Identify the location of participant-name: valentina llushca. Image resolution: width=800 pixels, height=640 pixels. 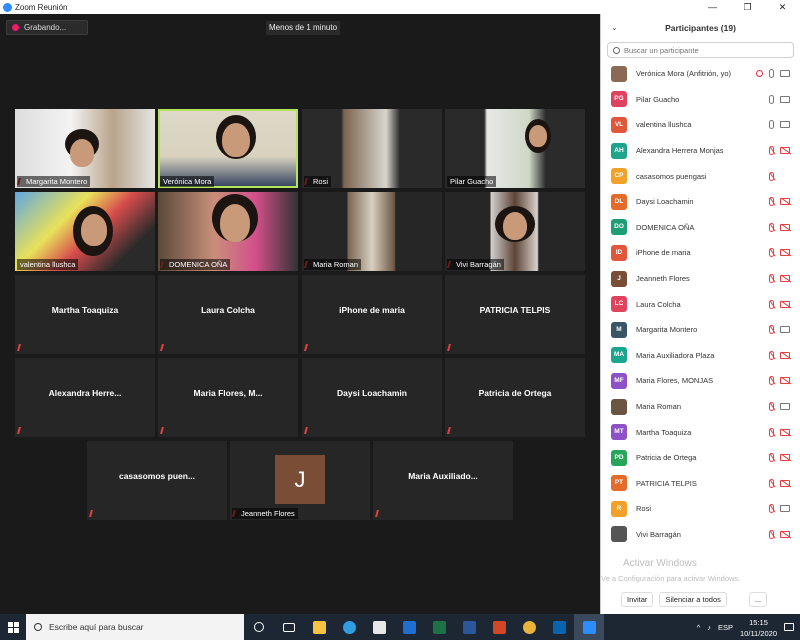
(664, 125).